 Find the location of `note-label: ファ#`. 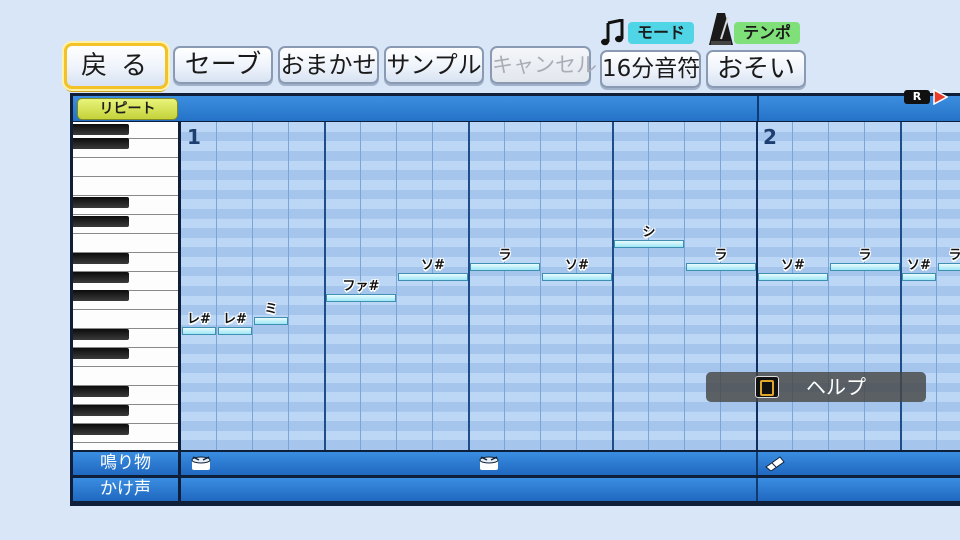

note-label: ファ# is located at coordinates (361, 286).